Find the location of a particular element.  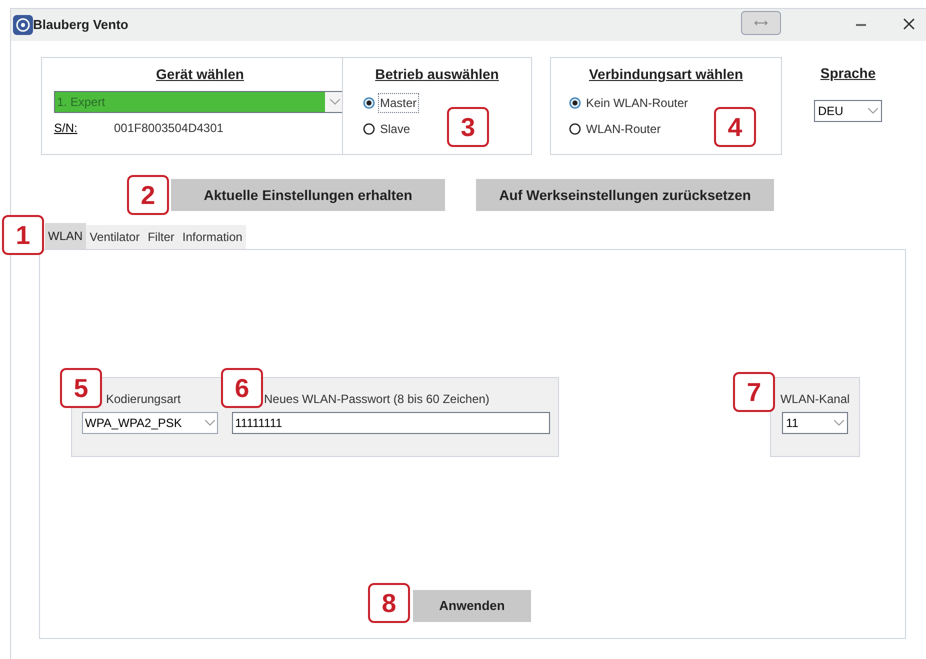

window-title: Blauberg Vento is located at coordinates (80, 25).